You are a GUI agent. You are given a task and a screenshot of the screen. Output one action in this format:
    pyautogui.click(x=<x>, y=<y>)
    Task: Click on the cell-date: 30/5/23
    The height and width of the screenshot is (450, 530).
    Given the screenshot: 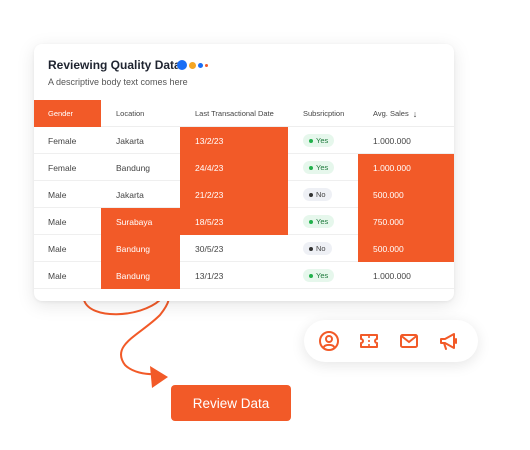 What is the action you would take?
    pyautogui.click(x=234, y=248)
    